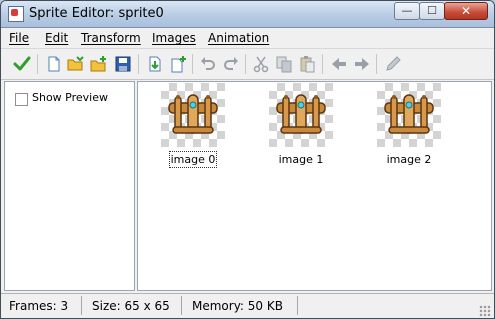 The image size is (495, 319). I want to click on save-button, so click(123, 64).